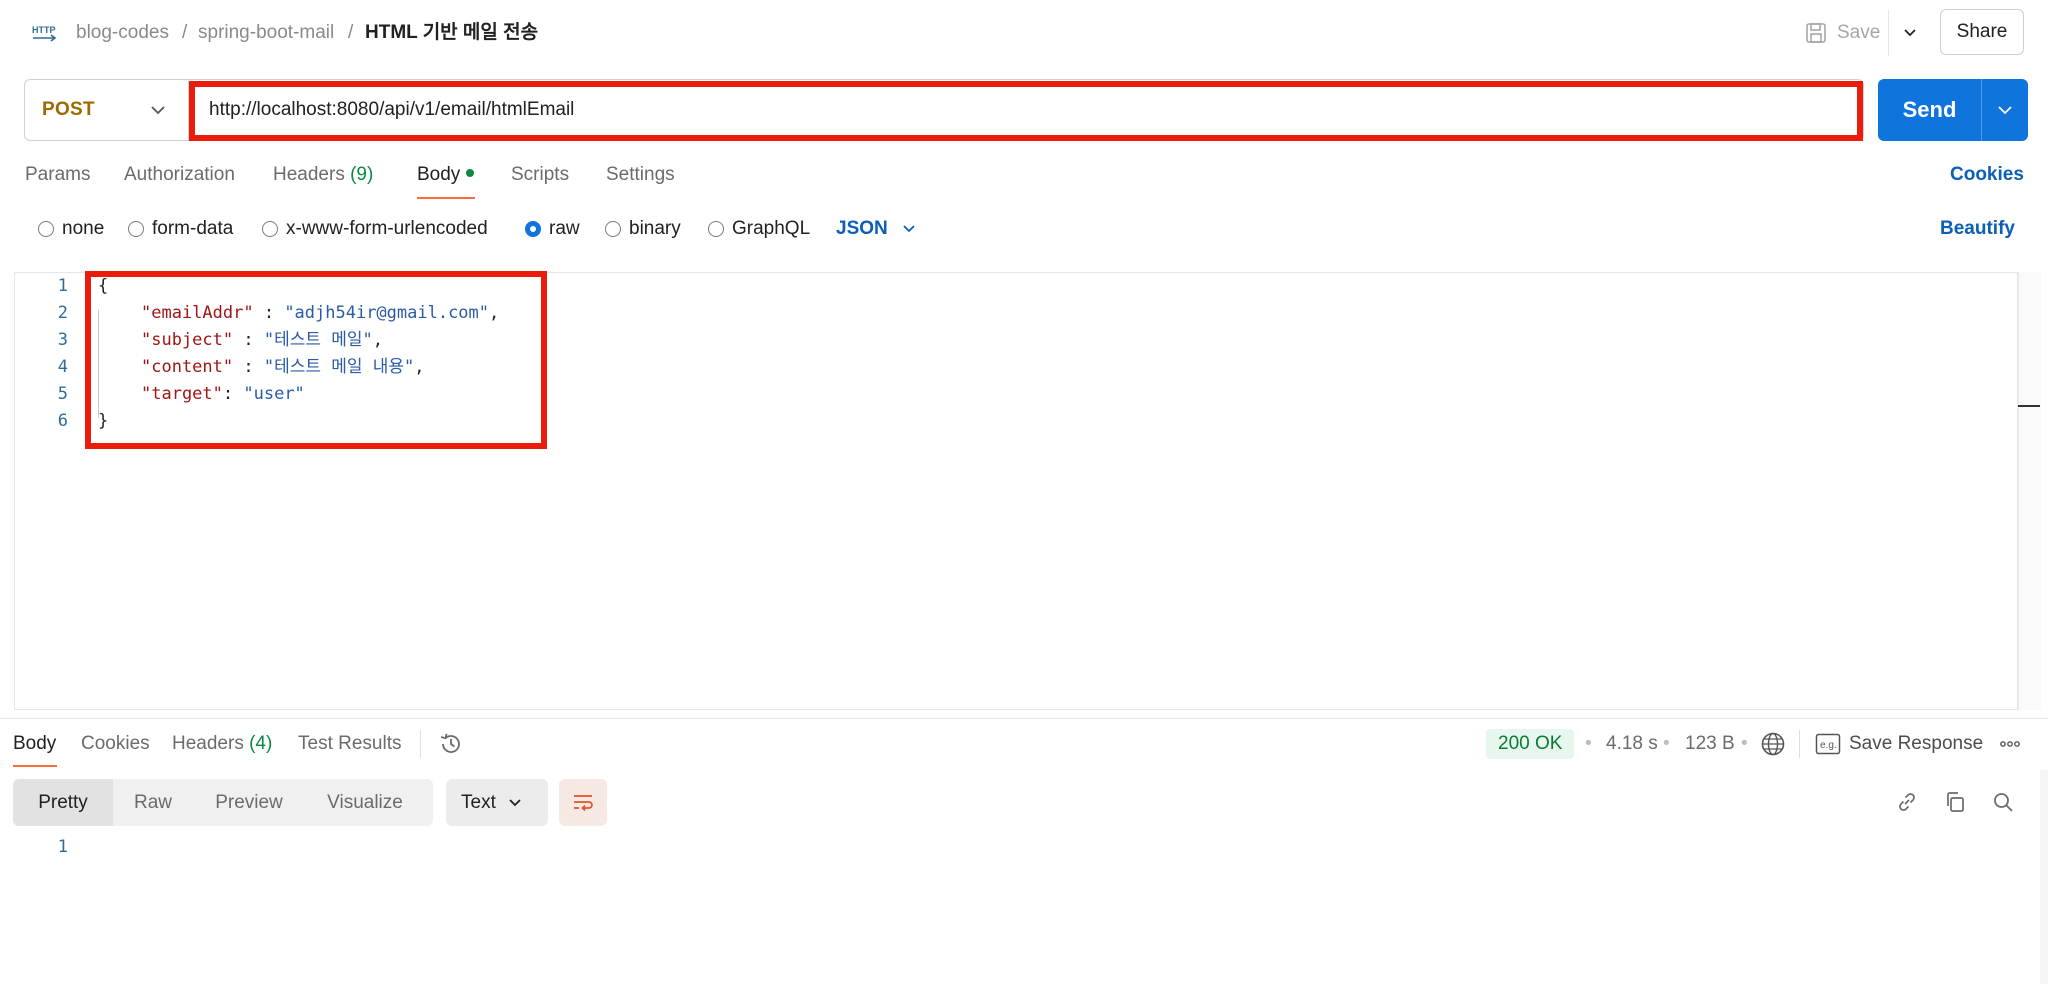  What do you see at coordinates (153, 802) in the screenshot?
I see `view-tab-raw: Raw` at bounding box center [153, 802].